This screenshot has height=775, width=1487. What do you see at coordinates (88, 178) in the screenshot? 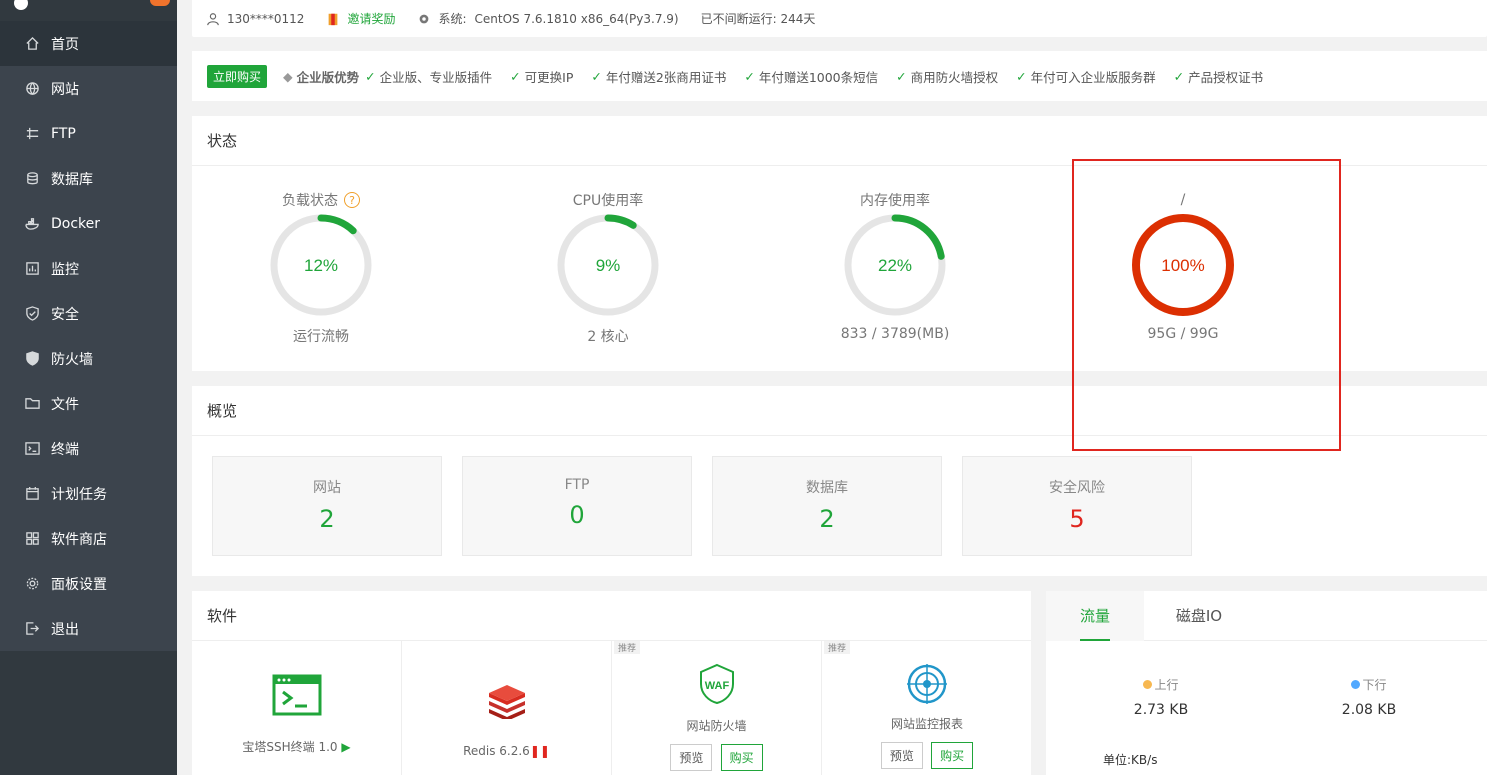
I see `sidebar-item-database: 数据库` at bounding box center [88, 178].